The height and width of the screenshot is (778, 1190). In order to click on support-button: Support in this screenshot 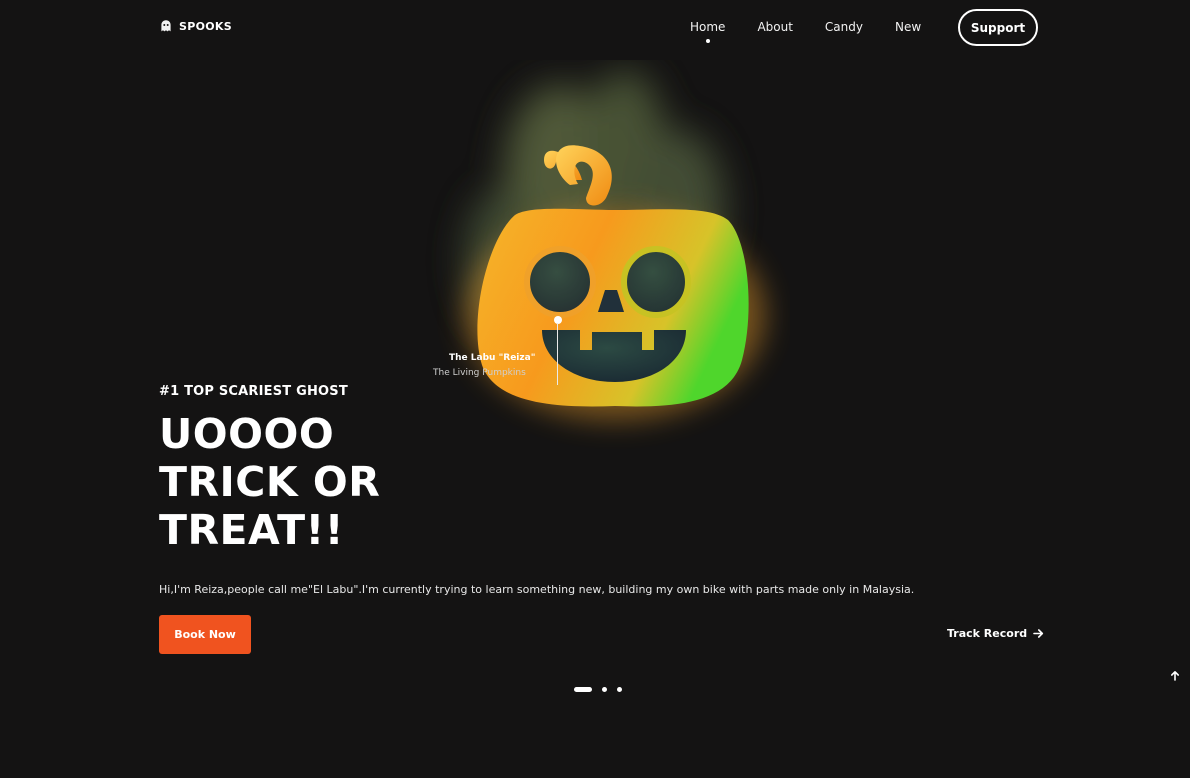, I will do `click(998, 27)`.